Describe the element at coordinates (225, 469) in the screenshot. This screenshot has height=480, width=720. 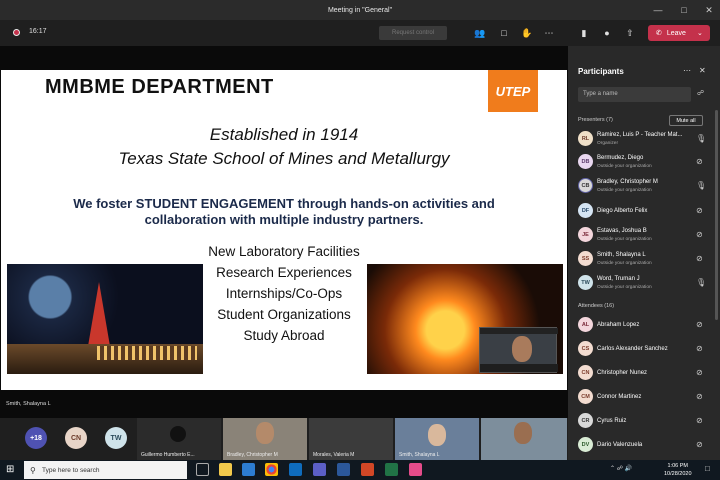
I see `file-explorer-icon` at that location.